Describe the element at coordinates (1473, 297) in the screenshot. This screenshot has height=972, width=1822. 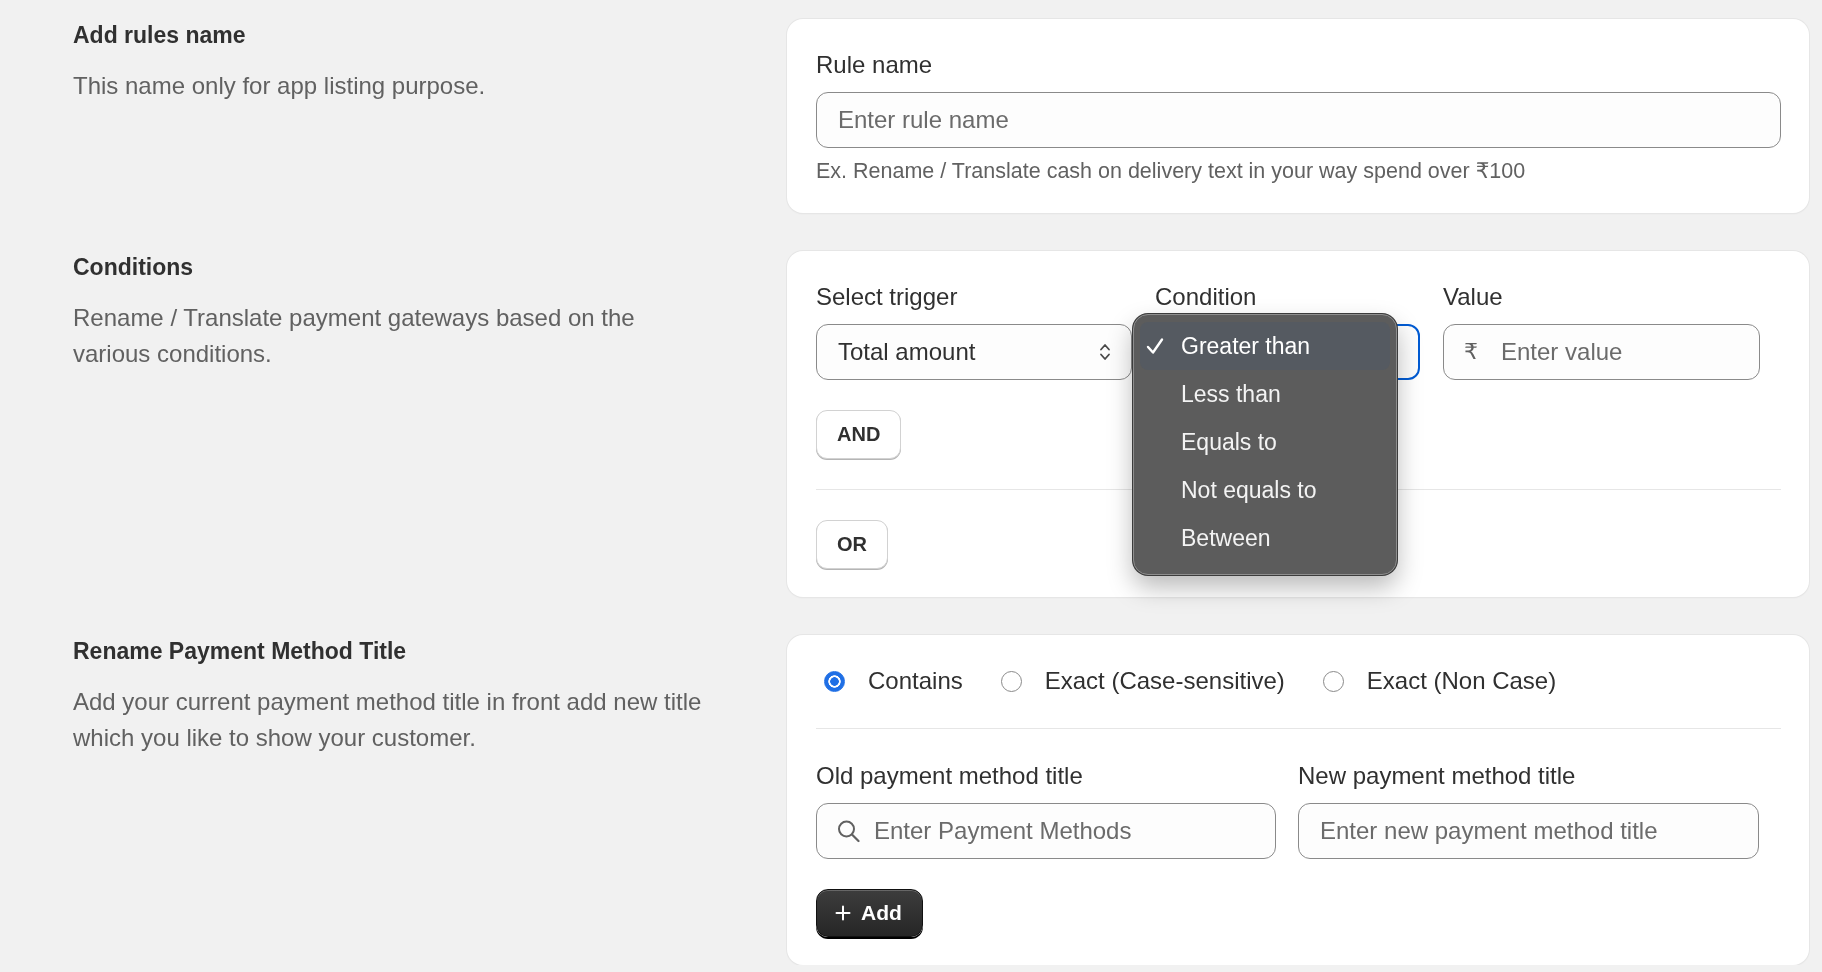
I see `field-label: Value` at that location.